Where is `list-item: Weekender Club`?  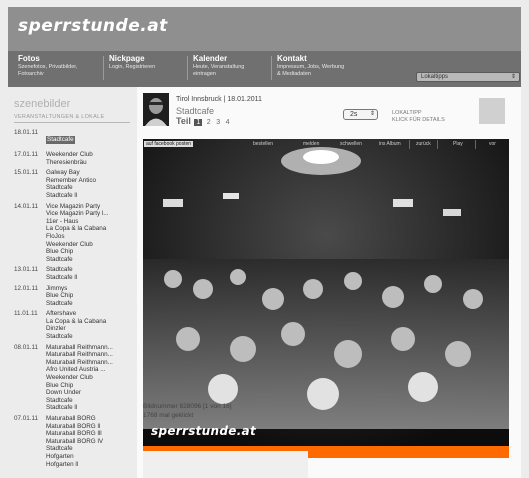 list-item: Weekender Club is located at coordinates (91, 378).